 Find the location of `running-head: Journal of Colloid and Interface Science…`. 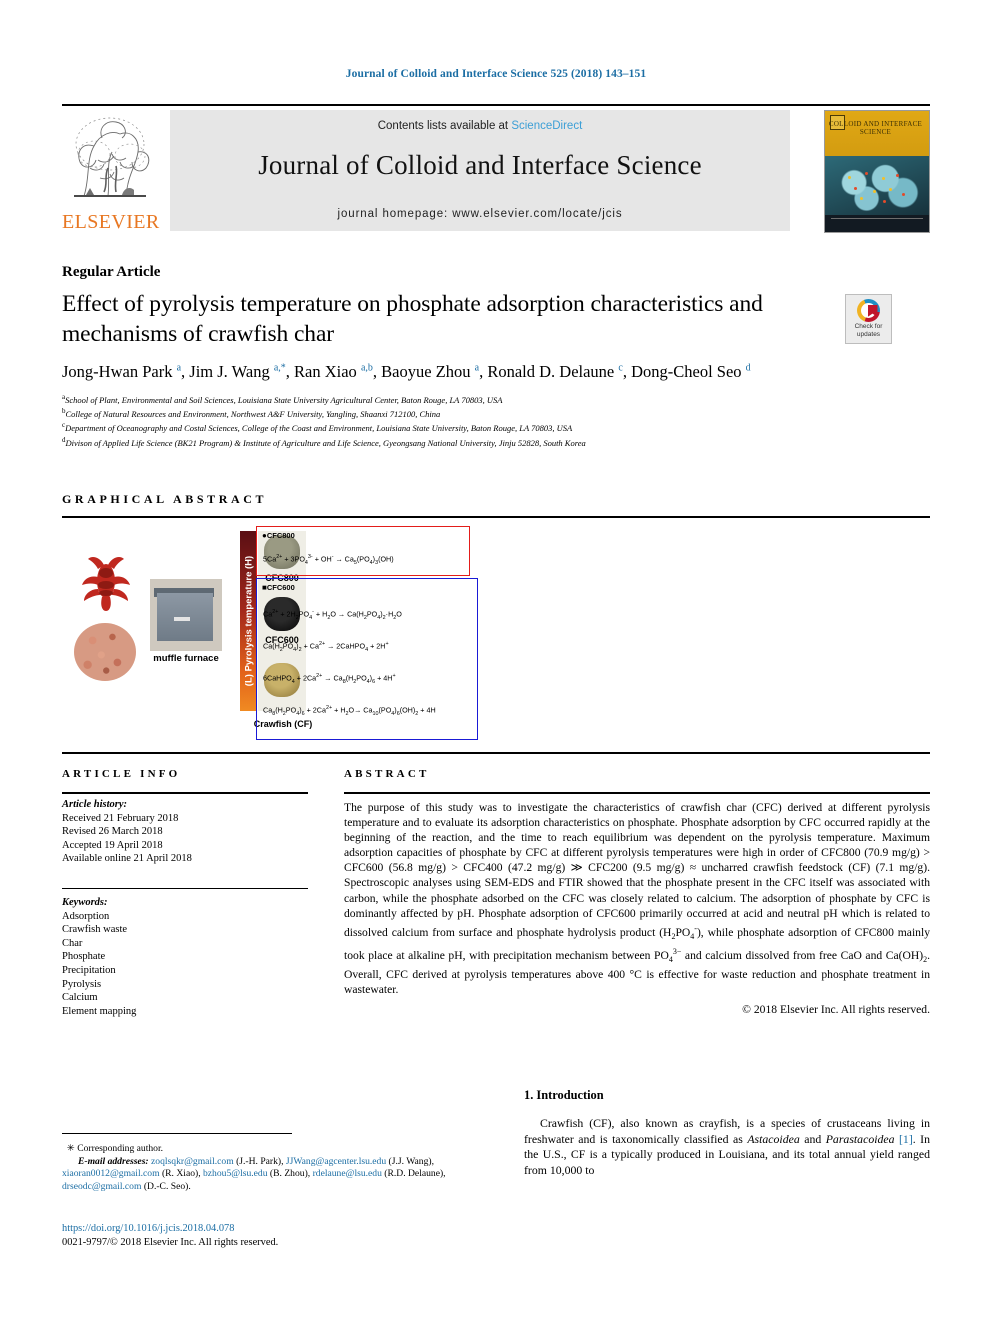

running-head: Journal of Colloid and Interface Science… is located at coordinates (496, 74).